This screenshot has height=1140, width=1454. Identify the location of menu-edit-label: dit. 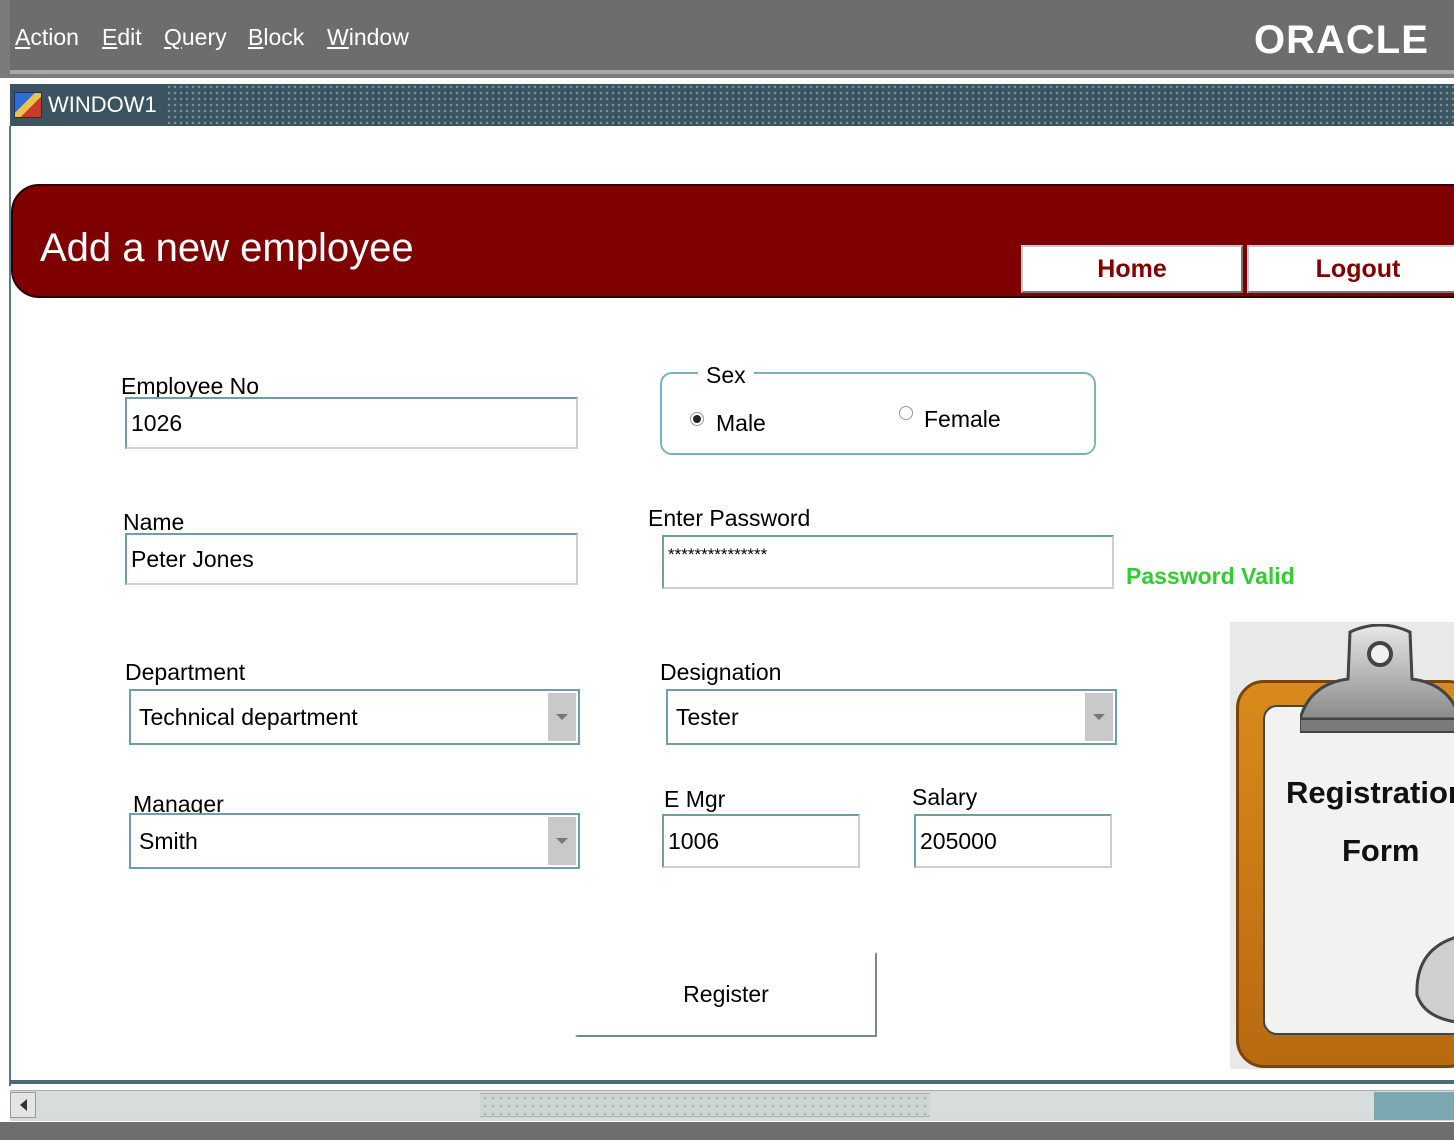
(129, 37).